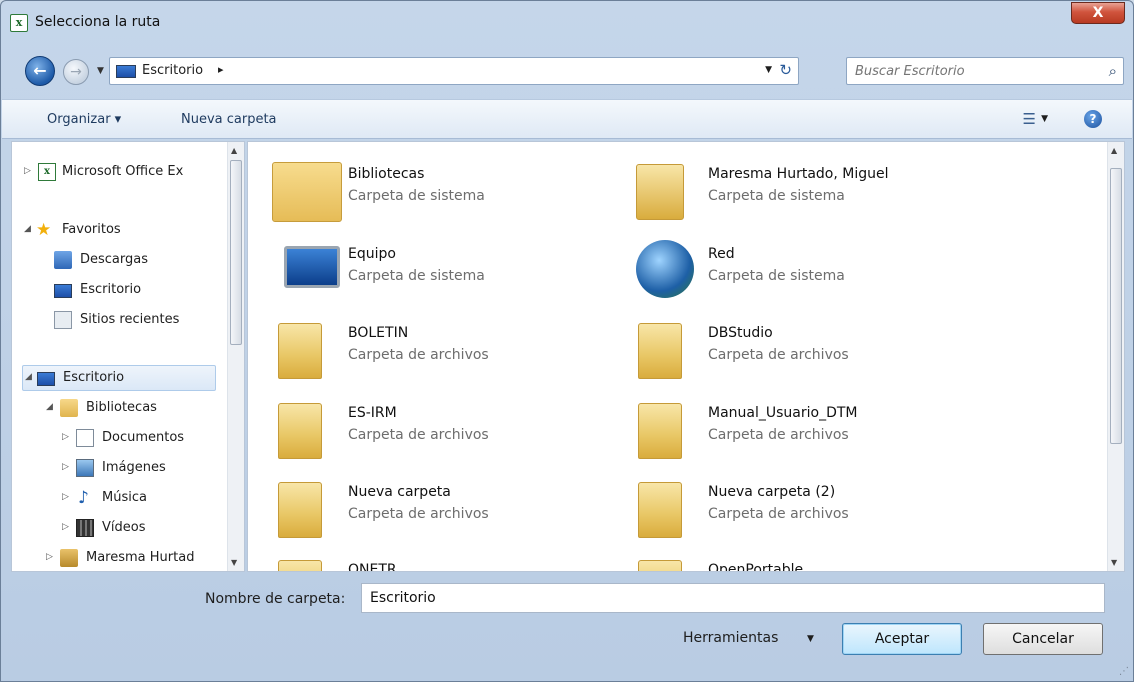 This screenshot has width=1134, height=682. Describe the element at coordinates (454, 71) in the screenshot. I see `address-bar: Escritorio ▸ ▼ ↻` at that location.